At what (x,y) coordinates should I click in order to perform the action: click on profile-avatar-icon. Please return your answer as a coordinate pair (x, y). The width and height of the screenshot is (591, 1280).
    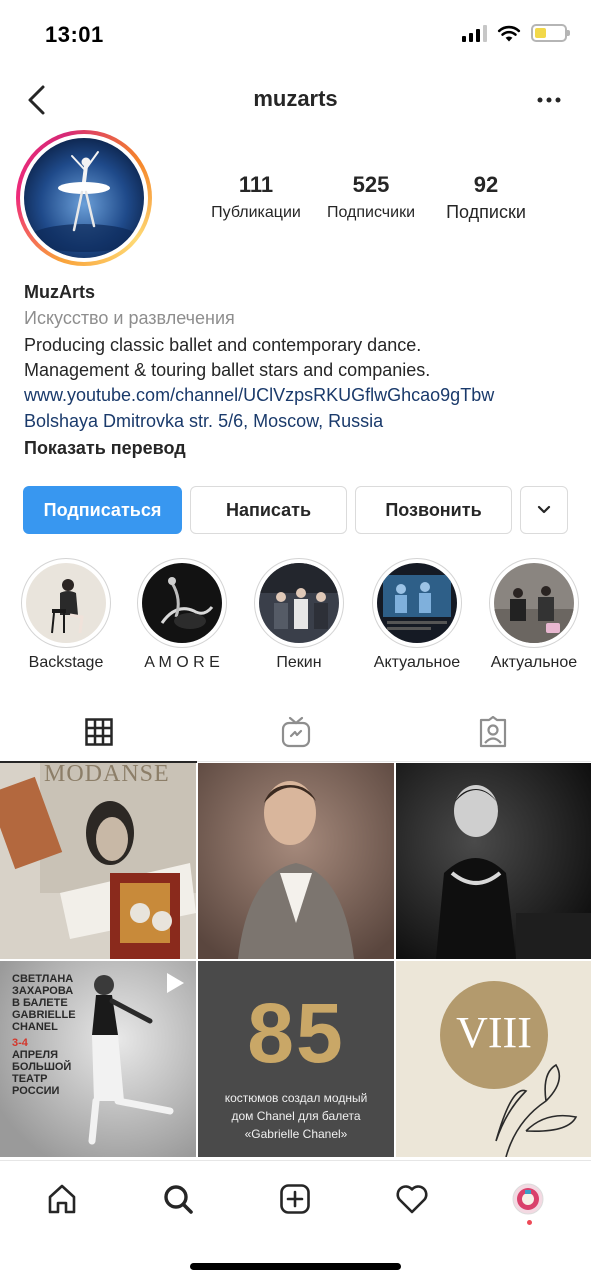
    Looking at the image, I should click on (528, 1199).